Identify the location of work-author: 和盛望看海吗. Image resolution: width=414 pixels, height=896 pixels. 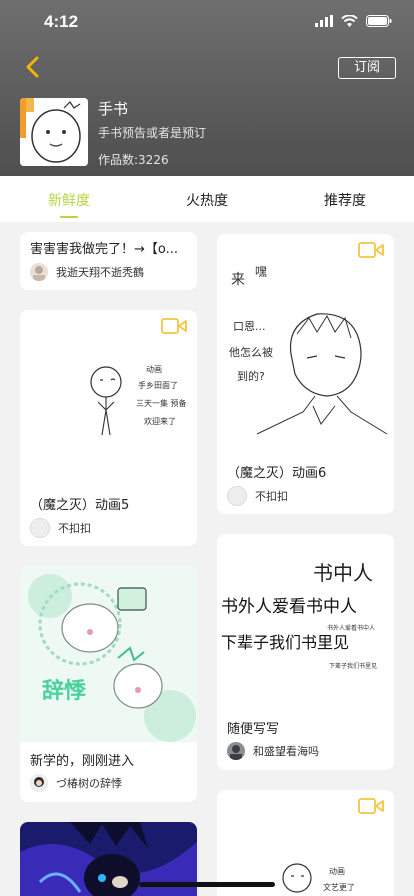
(273, 751).